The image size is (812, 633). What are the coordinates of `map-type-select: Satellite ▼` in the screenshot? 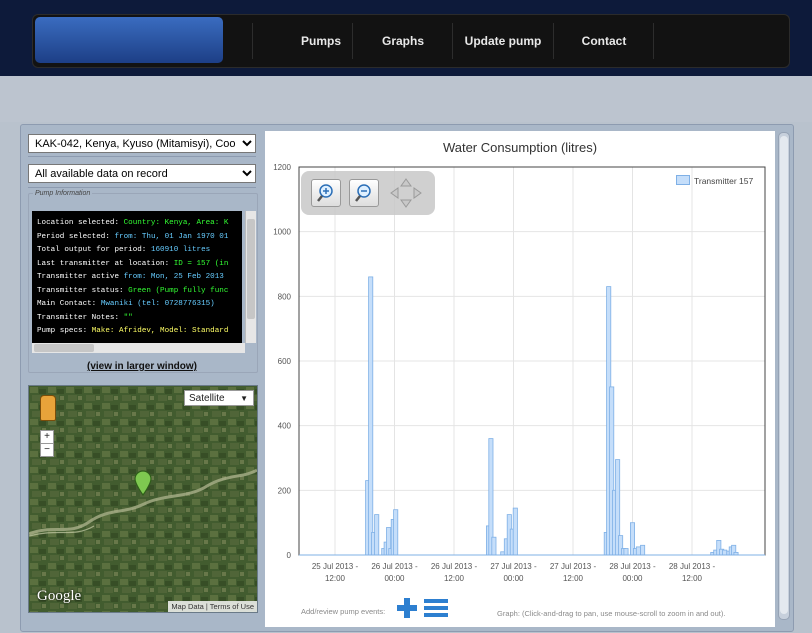 It's located at (219, 398).